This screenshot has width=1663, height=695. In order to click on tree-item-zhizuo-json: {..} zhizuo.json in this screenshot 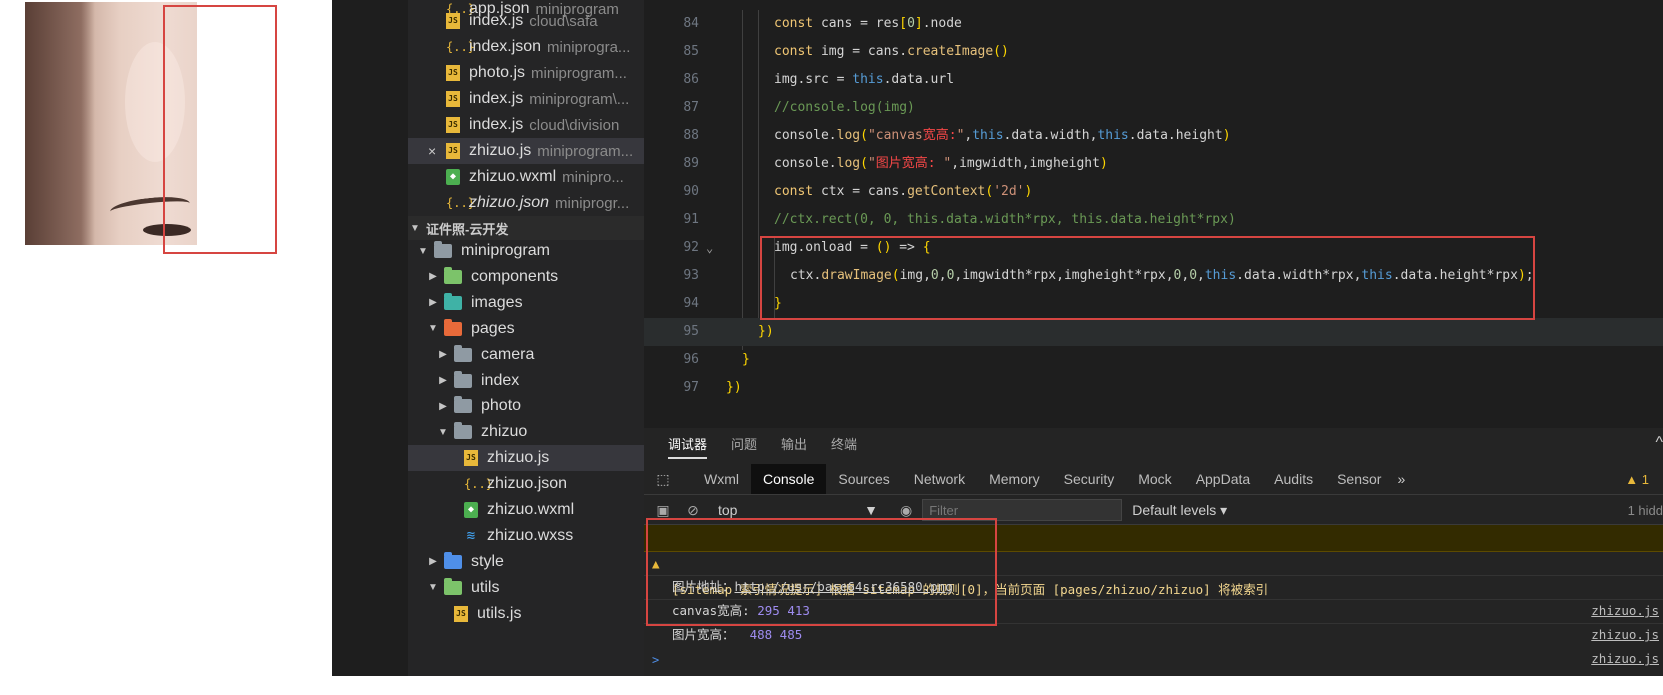, I will do `click(526, 484)`.